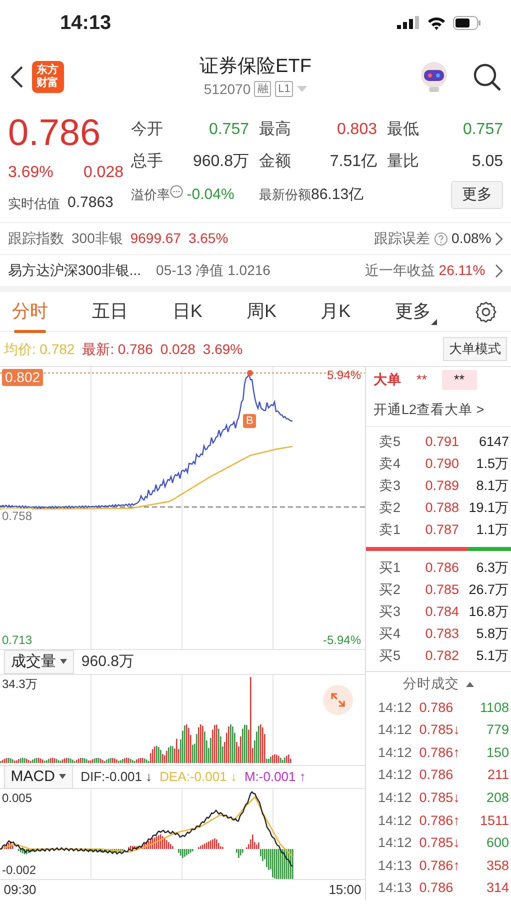 The width and height of the screenshot is (511, 911). I want to click on buy-marker: B, so click(249, 421).